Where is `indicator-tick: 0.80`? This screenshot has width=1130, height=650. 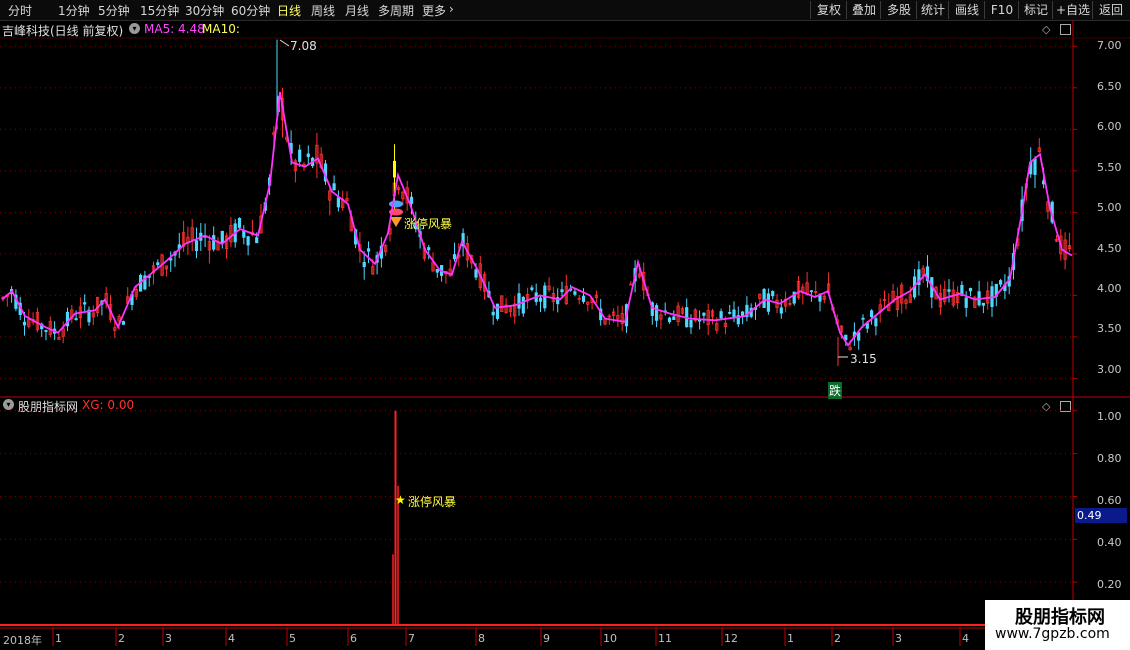
indicator-tick: 0.80 is located at coordinates (1109, 458).